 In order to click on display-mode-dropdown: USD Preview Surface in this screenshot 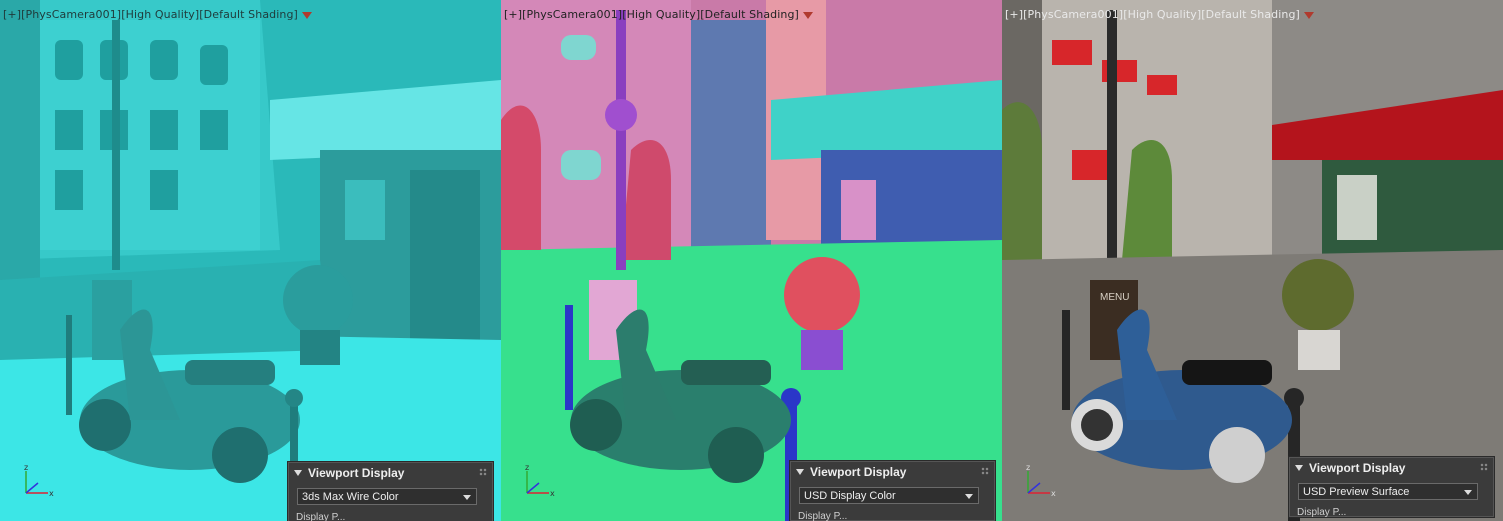, I will do `click(1388, 491)`.